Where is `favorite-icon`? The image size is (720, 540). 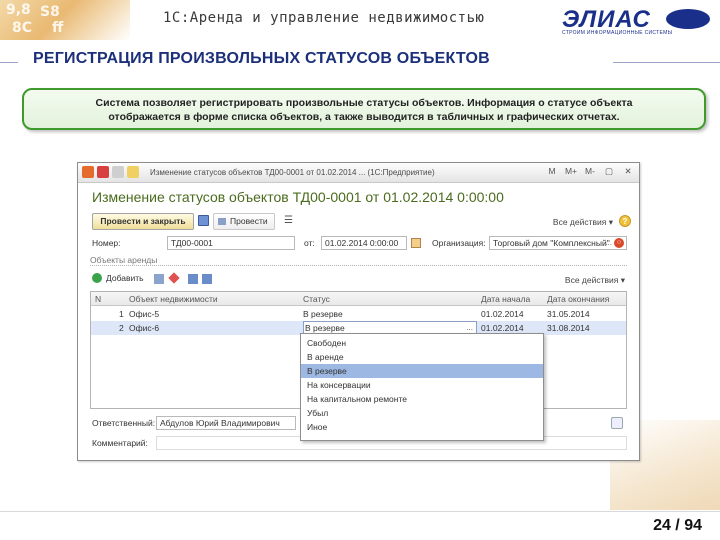 favorite-icon is located at coordinates (133, 172).